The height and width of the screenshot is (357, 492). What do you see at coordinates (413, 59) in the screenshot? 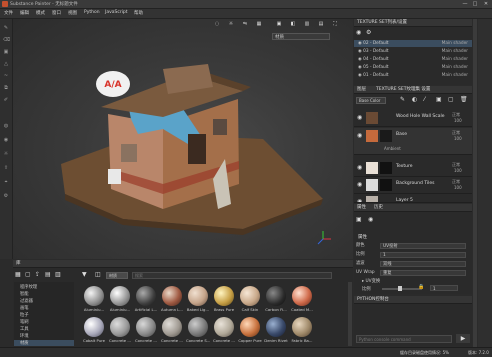
I see `texture-set-item: ◉ 04 - Default Main shader` at bounding box center [413, 59].